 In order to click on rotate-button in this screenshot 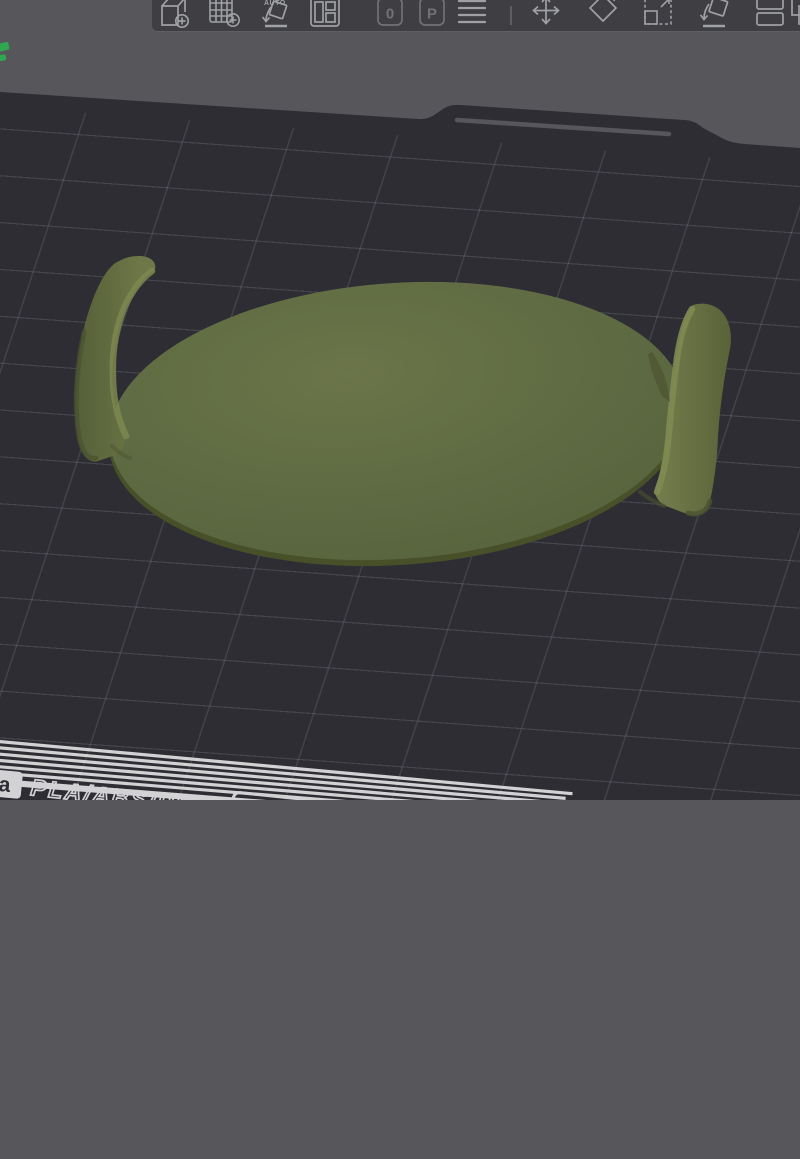, I will do `click(603, 15)`.